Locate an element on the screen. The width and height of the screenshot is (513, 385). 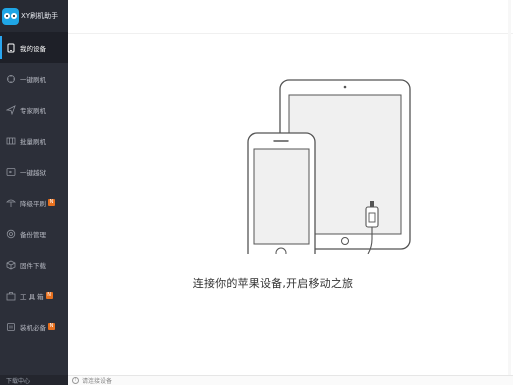
sidebar-item-label: 批量刷机 is located at coordinates (33, 141).